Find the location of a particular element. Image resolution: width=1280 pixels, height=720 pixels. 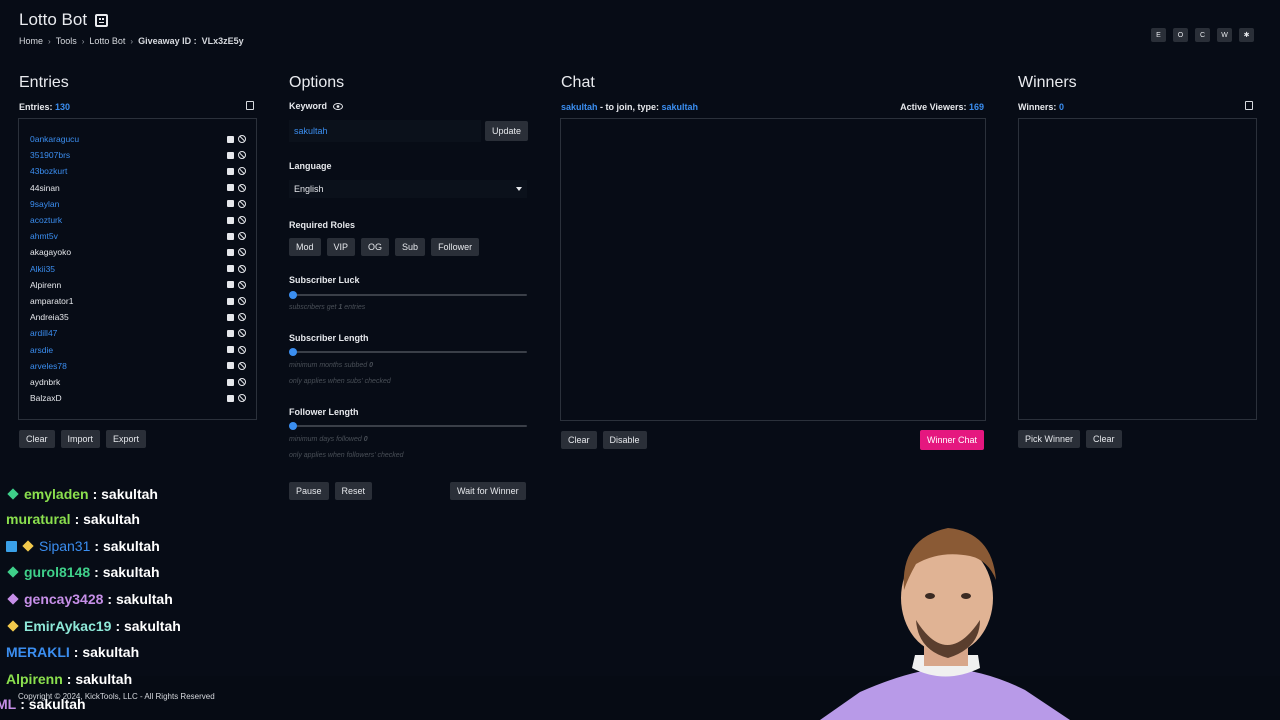

subscriber-luck-slider is located at coordinates (408, 295).